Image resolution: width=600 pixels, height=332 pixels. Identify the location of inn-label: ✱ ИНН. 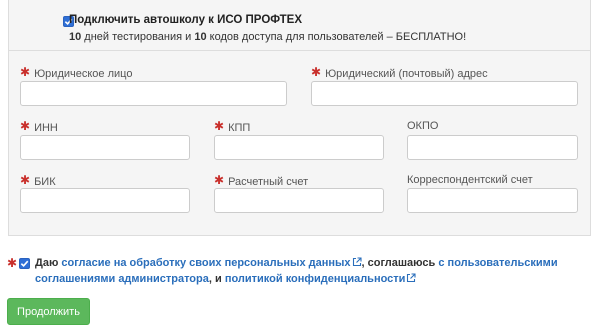
(39, 126).